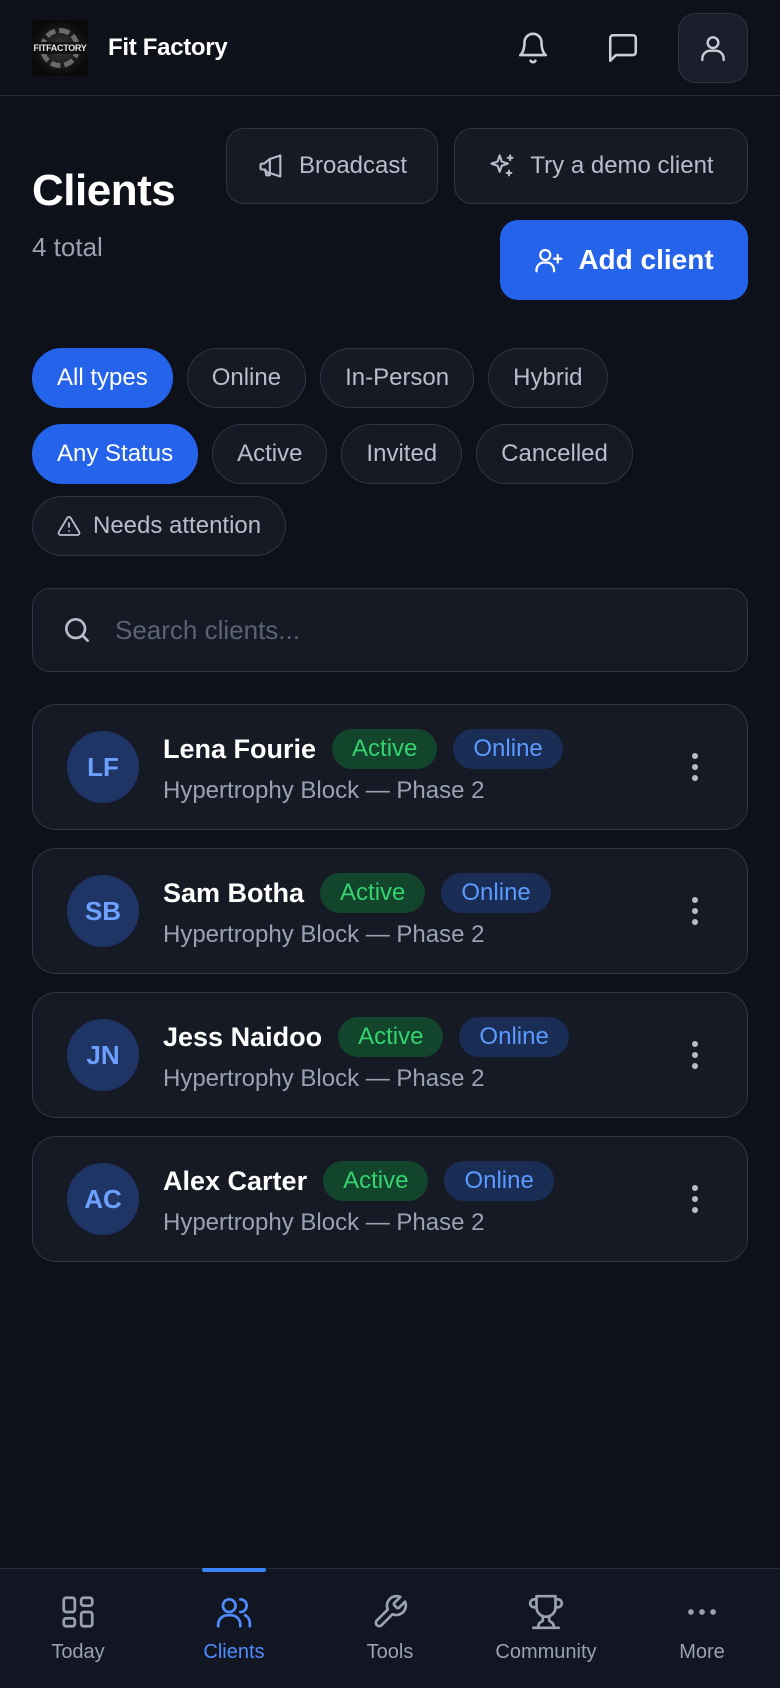 The height and width of the screenshot is (1688, 780). I want to click on header-actions, so click(623, 47).